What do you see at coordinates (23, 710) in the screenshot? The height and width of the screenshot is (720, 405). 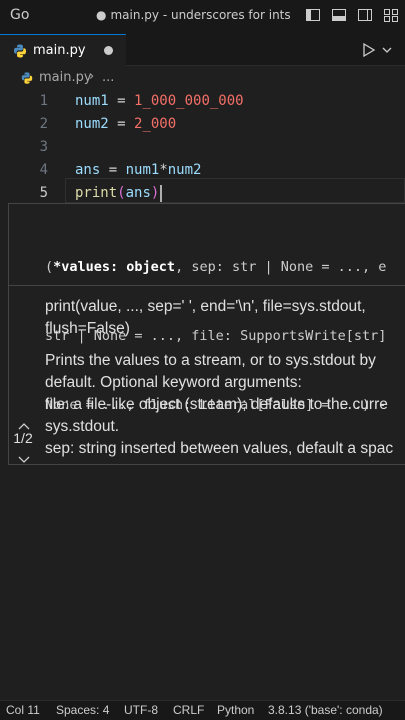 I see `status-cursor-position: Col 11` at bounding box center [23, 710].